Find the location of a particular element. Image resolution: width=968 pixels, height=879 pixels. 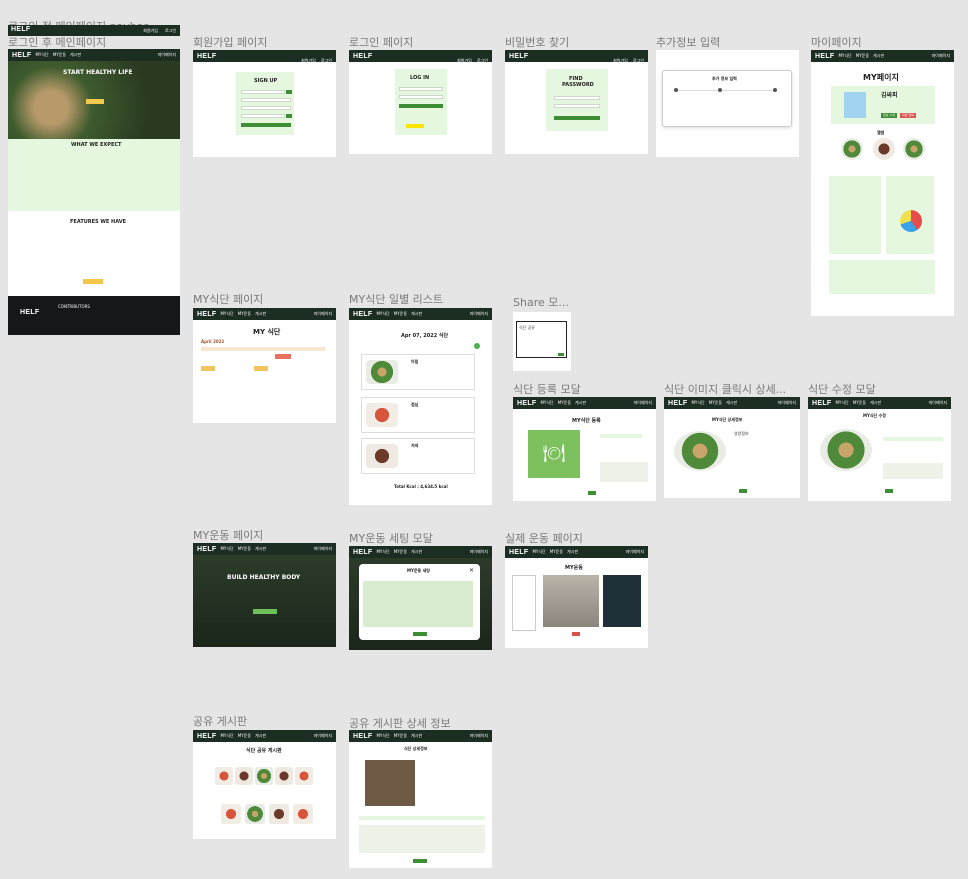

login-button is located at coordinates (421, 106).